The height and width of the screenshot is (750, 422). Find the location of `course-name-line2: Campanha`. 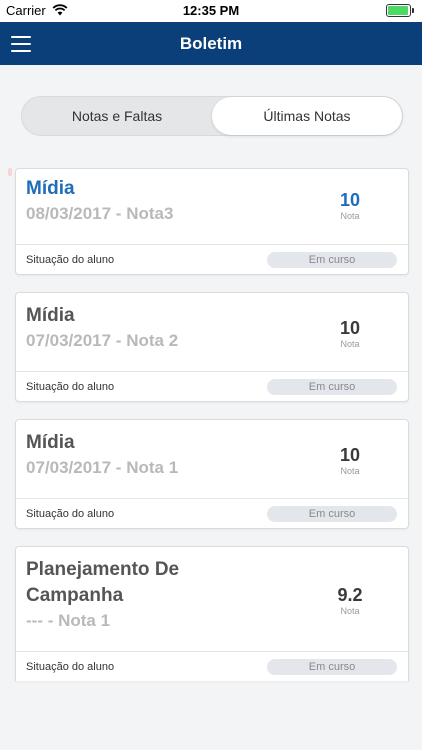

course-name-line2: Campanha is located at coordinates (75, 595).